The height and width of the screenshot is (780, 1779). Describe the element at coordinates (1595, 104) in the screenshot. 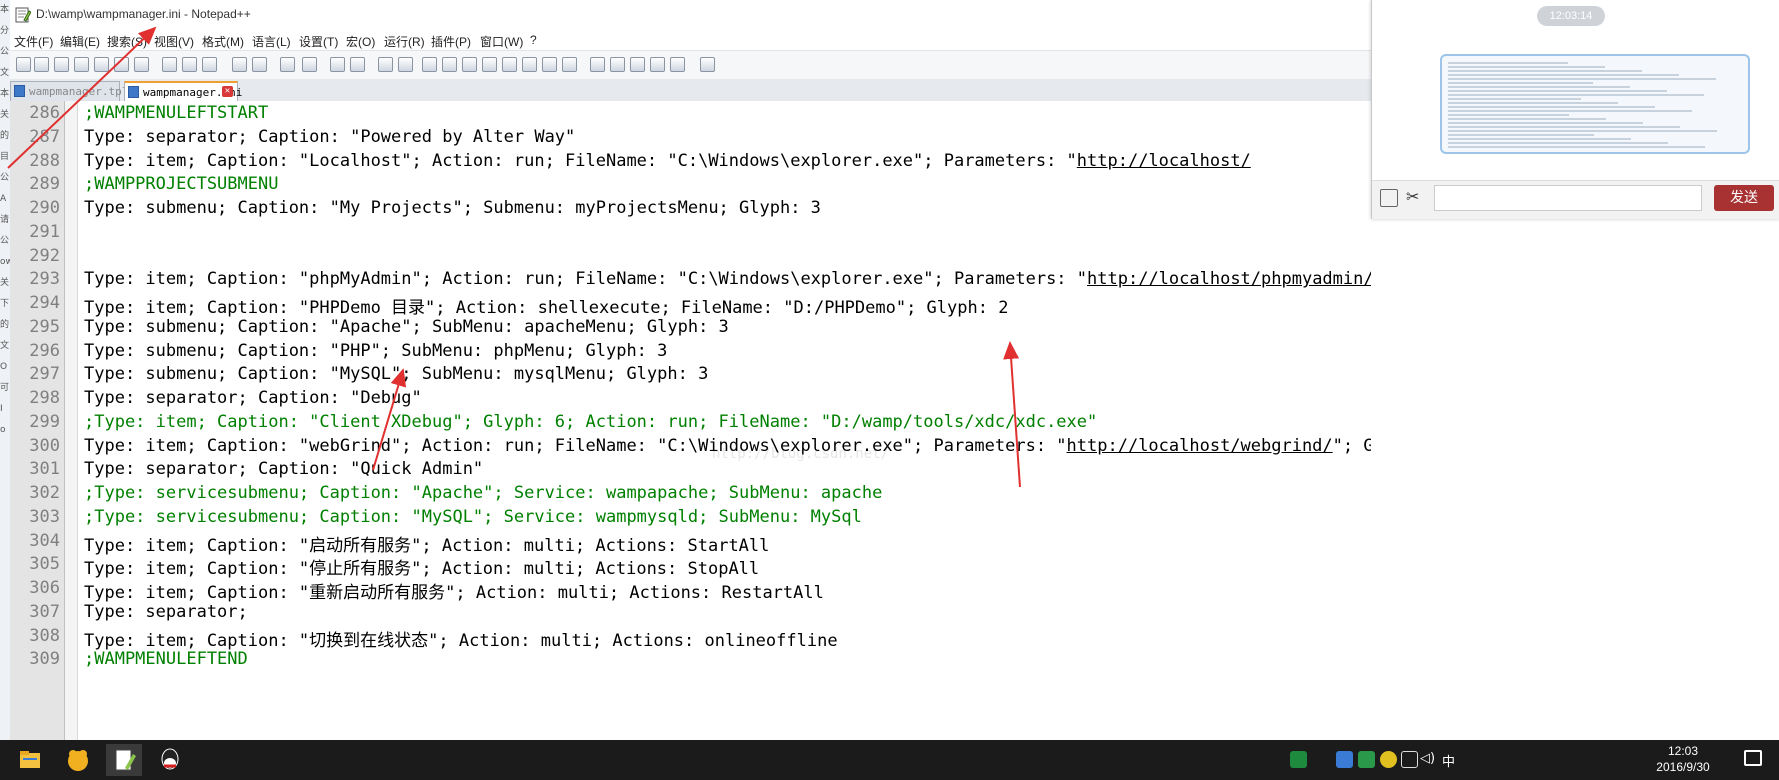

I see `chat-image-message` at that location.